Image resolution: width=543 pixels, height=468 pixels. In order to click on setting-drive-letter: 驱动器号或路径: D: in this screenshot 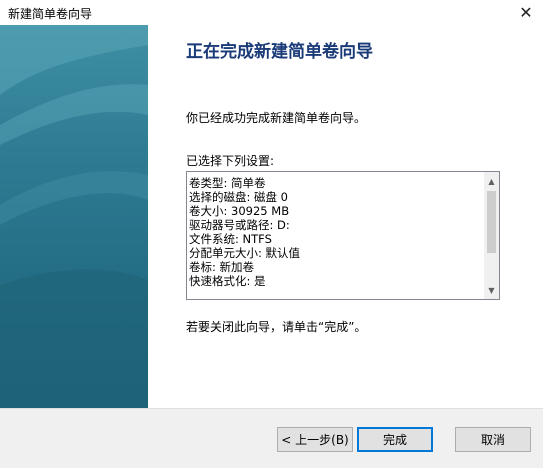, I will do `click(239, 225)`.